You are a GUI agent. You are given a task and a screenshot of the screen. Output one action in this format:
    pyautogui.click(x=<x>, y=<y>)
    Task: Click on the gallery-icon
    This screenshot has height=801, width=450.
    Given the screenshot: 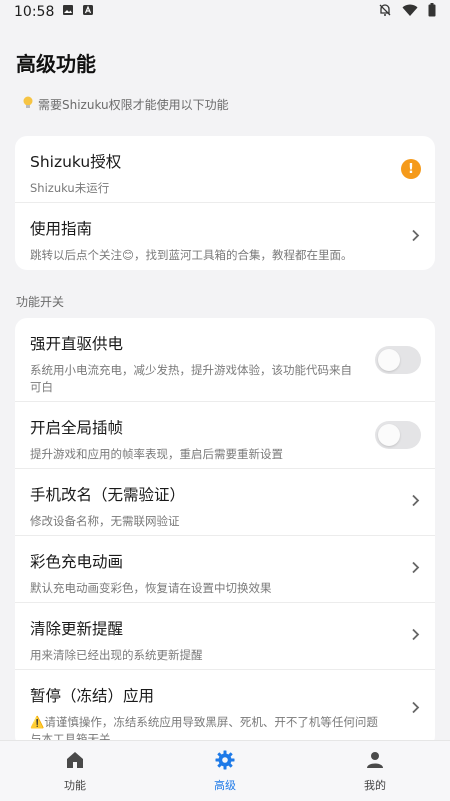 What is the action you would take?
    pyautogui.click(x=68, y=12)
    